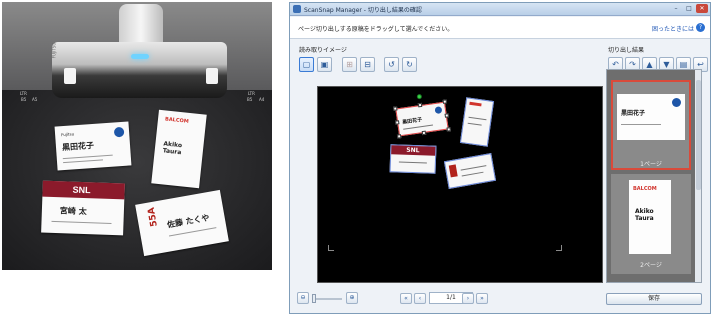  What do you see at coordinates (262, 99) in the screenshot?
I see `mat-label: A4` at bounding box center [262, 99].